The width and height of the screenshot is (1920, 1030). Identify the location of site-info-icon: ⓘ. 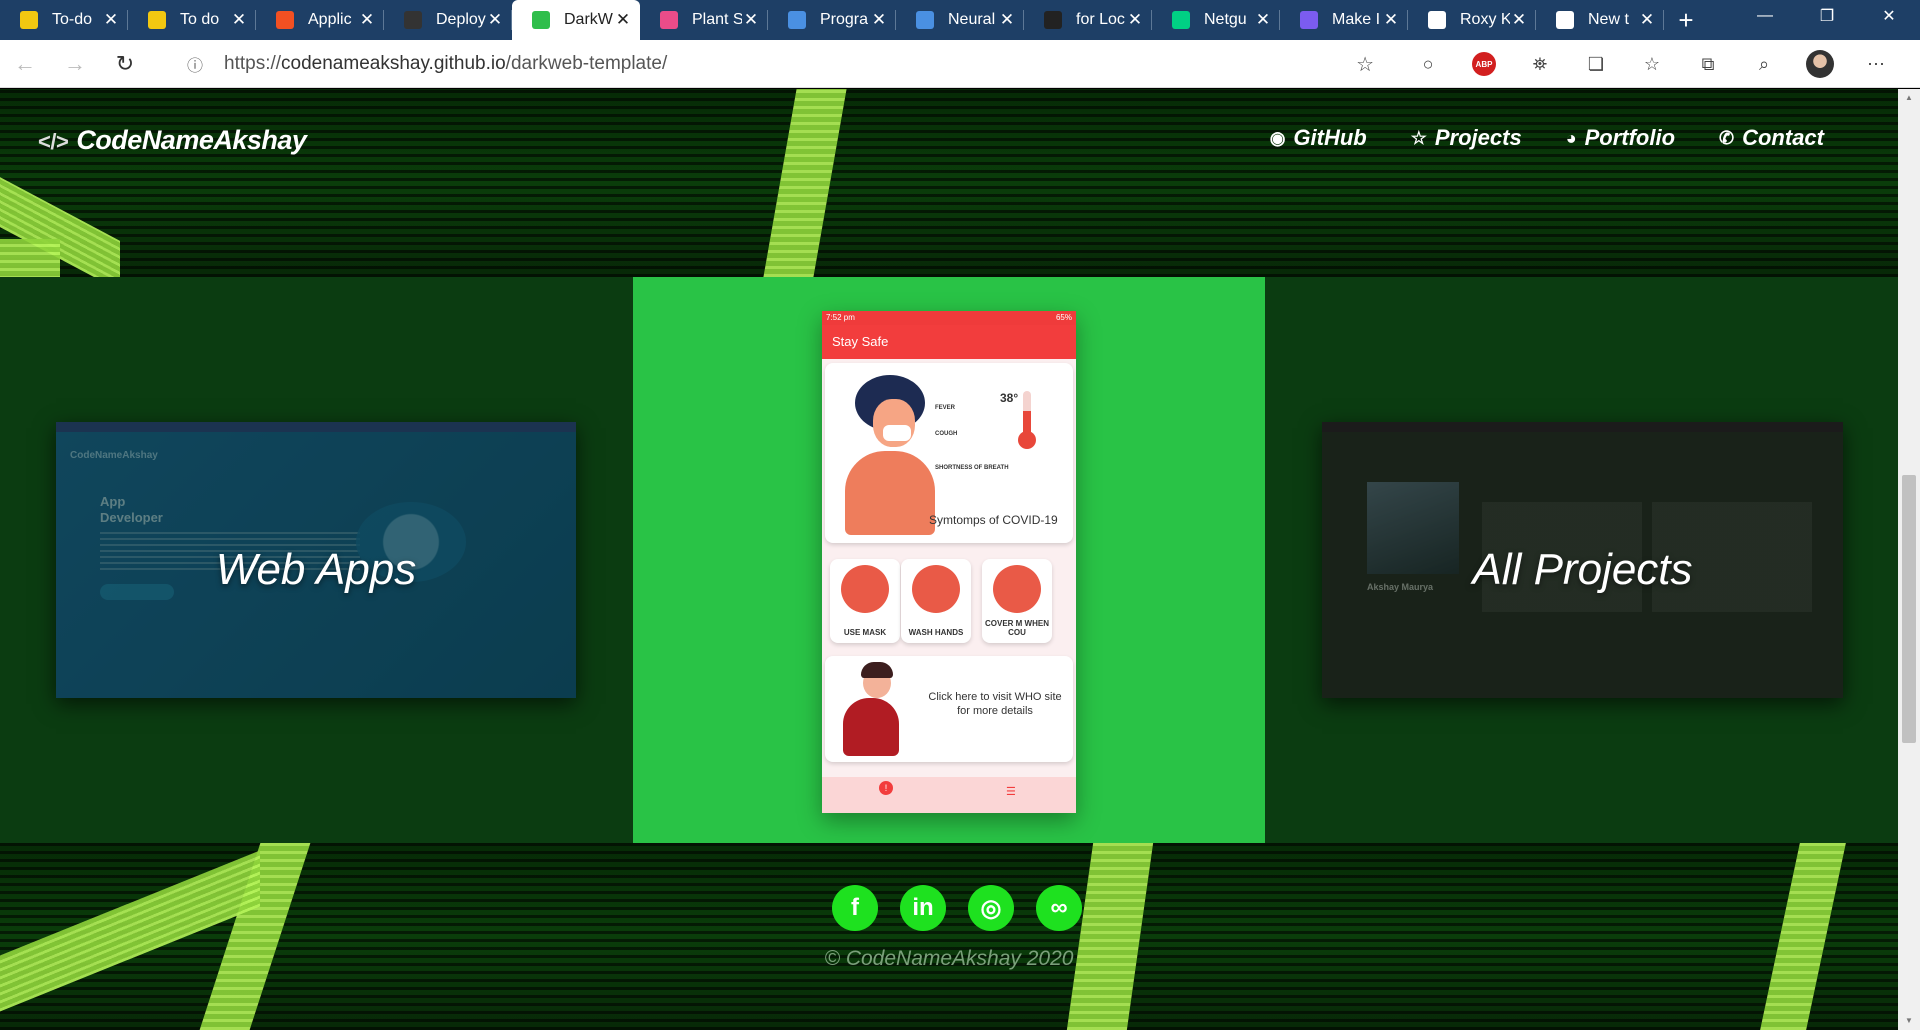
(195, 64).